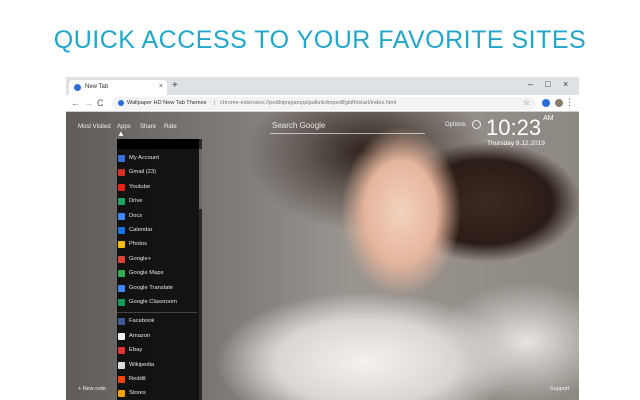 This screenshot has width=640, height=400. I want to click on tab-close-icon: ×, so click(161, 86).